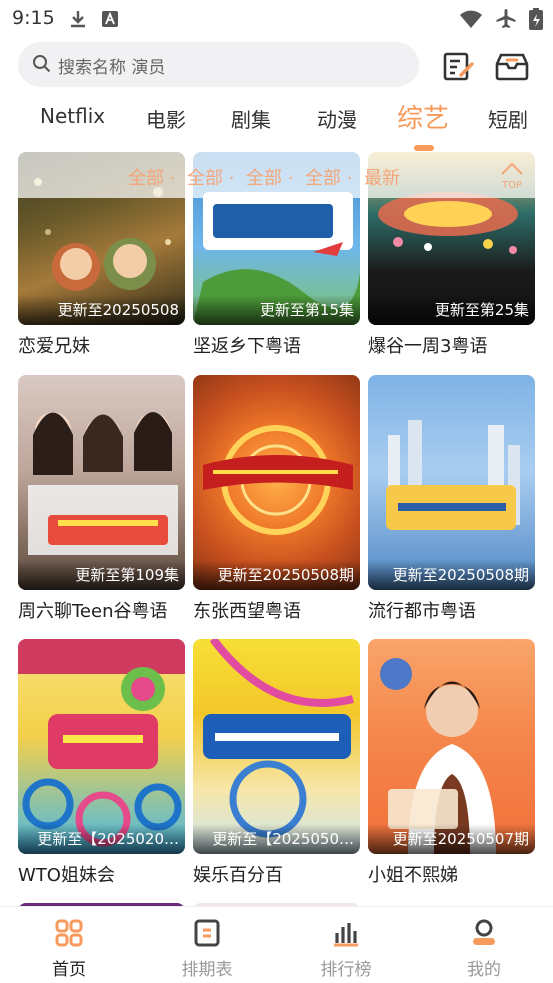 Image resolution: width=553 pixels, height=983 pixels. What do you see at coordinates (337, 118) in the screenshot?
I see `tab-anime: 动漫` at bounding box center [337, 118].